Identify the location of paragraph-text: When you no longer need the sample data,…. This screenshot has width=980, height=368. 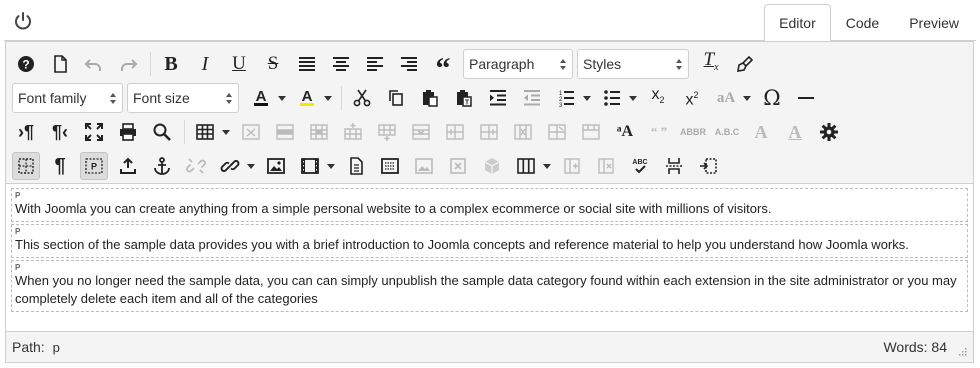
(489, 290).